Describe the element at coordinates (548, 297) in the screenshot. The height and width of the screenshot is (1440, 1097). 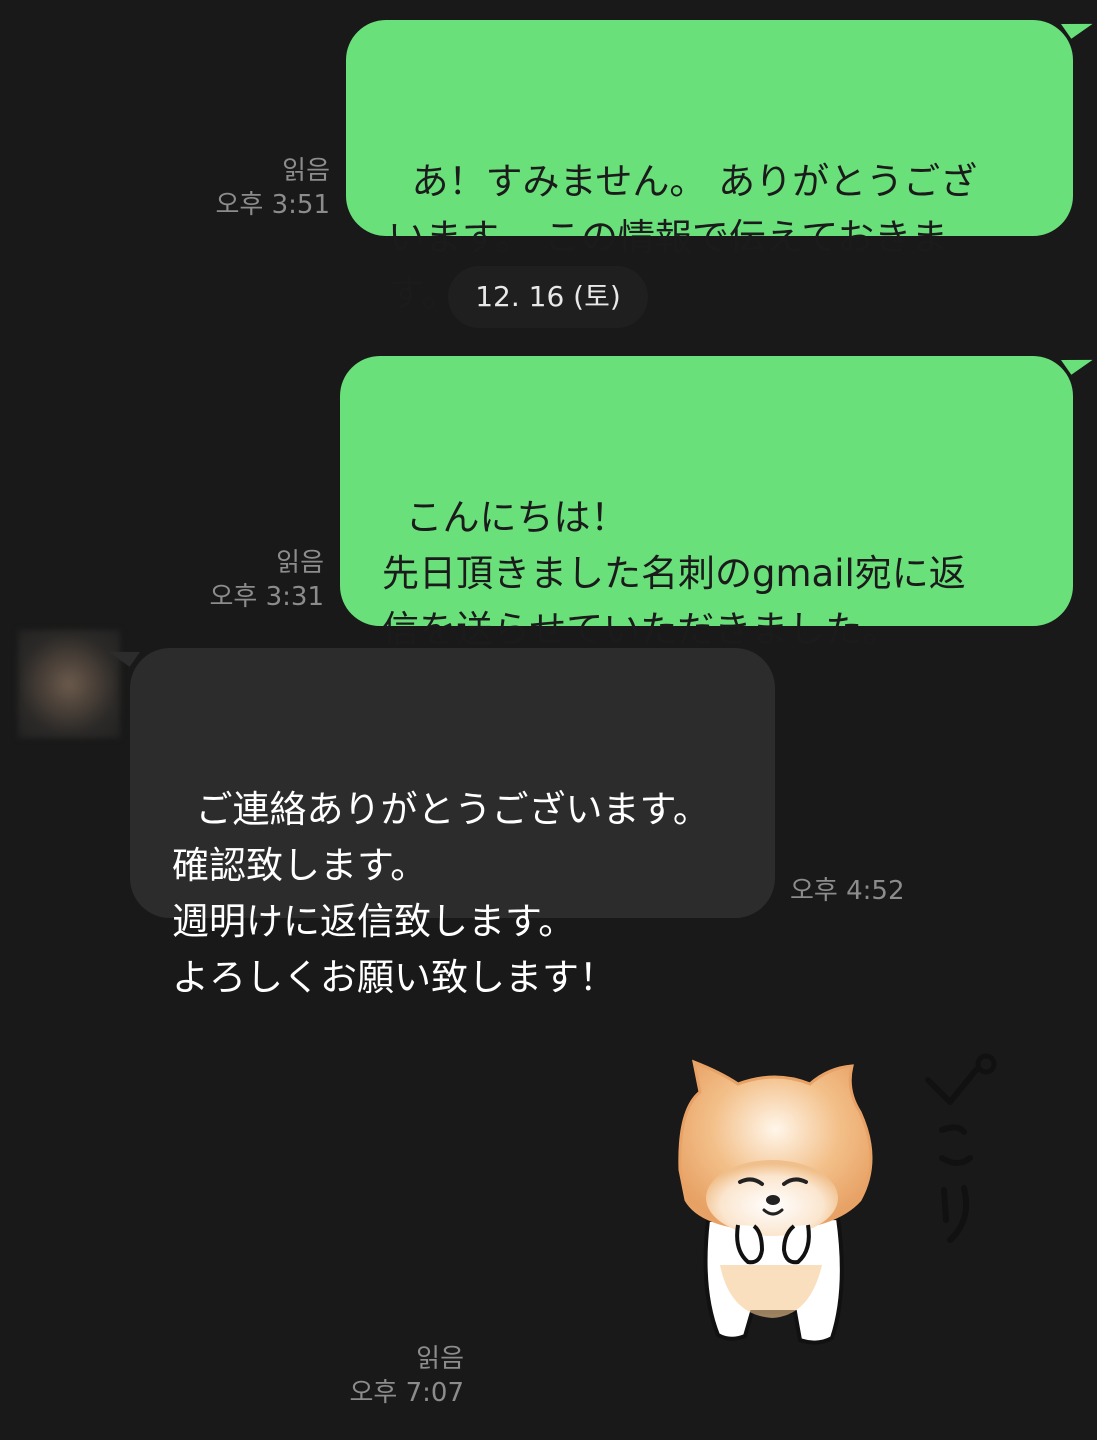
I see `date-separator: 12. 16 (토)` at that location.